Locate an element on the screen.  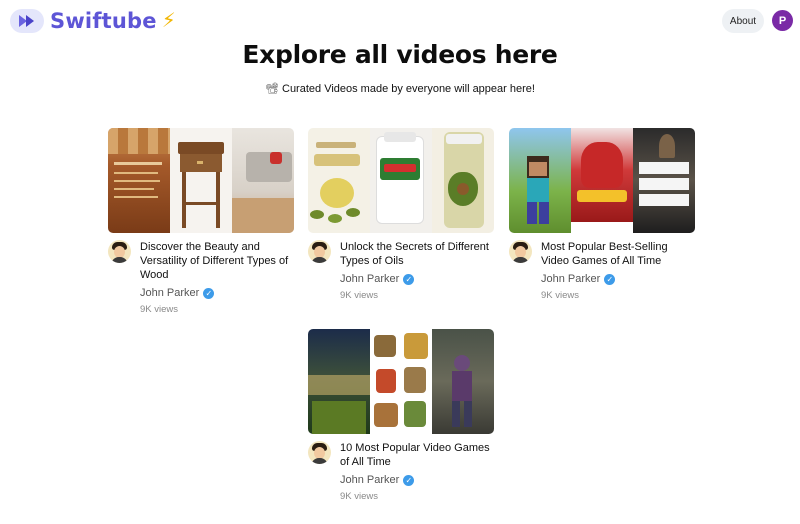
brand-logo: Swiftube ⚡ is located at coordinates (93, 20).